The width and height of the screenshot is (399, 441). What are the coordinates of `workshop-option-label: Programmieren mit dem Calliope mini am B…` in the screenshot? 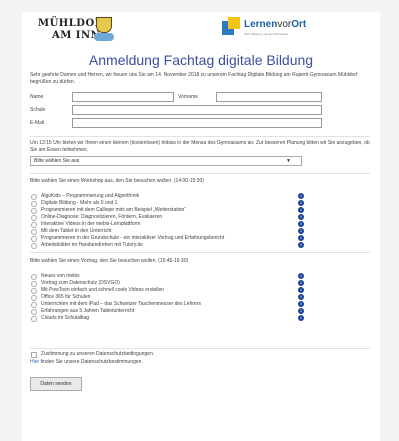 It's located at (113, 210).